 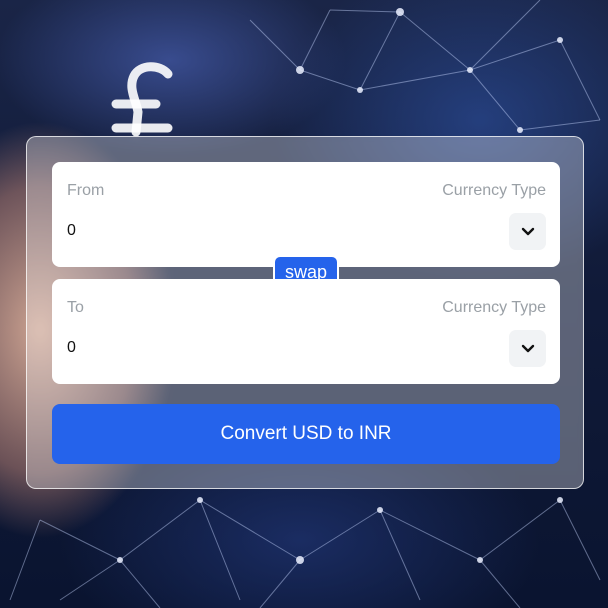 I want to click on from-currency-select, so click(x=527, y=231).